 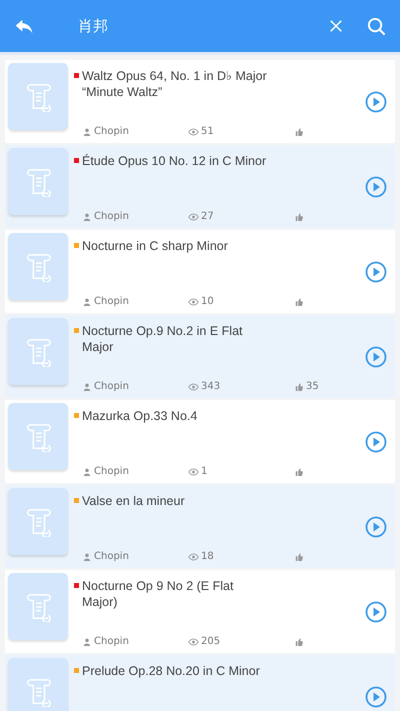 What do you see at coordinates (336, 26) in the screenshot?
I see `close-icon` at bounding box center [336, 26].